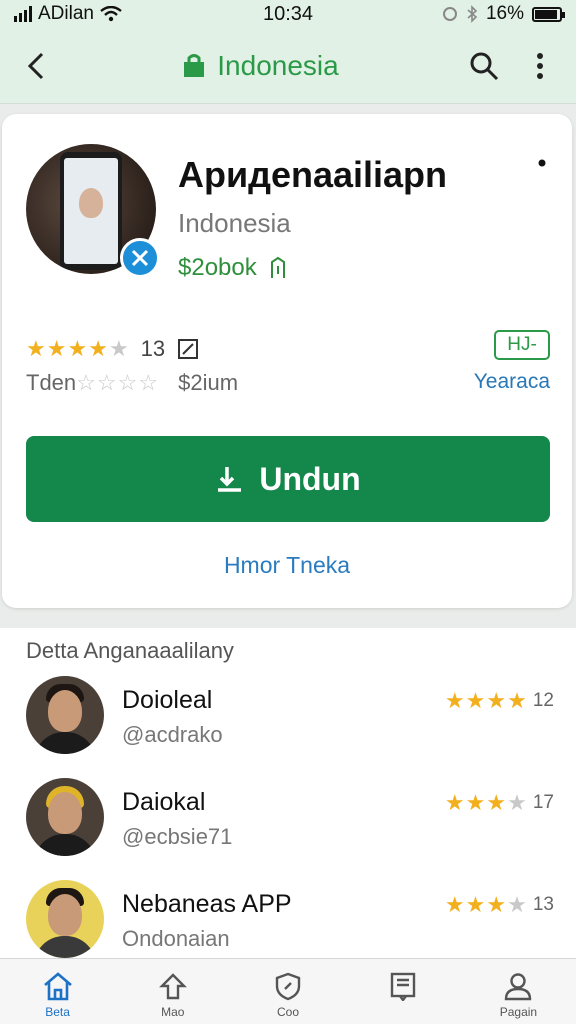 This screenshot has height=1024, width=576. Describe the element at coordinates (194, 65) in the screenshot. I see `store-bag-icon` at that location.